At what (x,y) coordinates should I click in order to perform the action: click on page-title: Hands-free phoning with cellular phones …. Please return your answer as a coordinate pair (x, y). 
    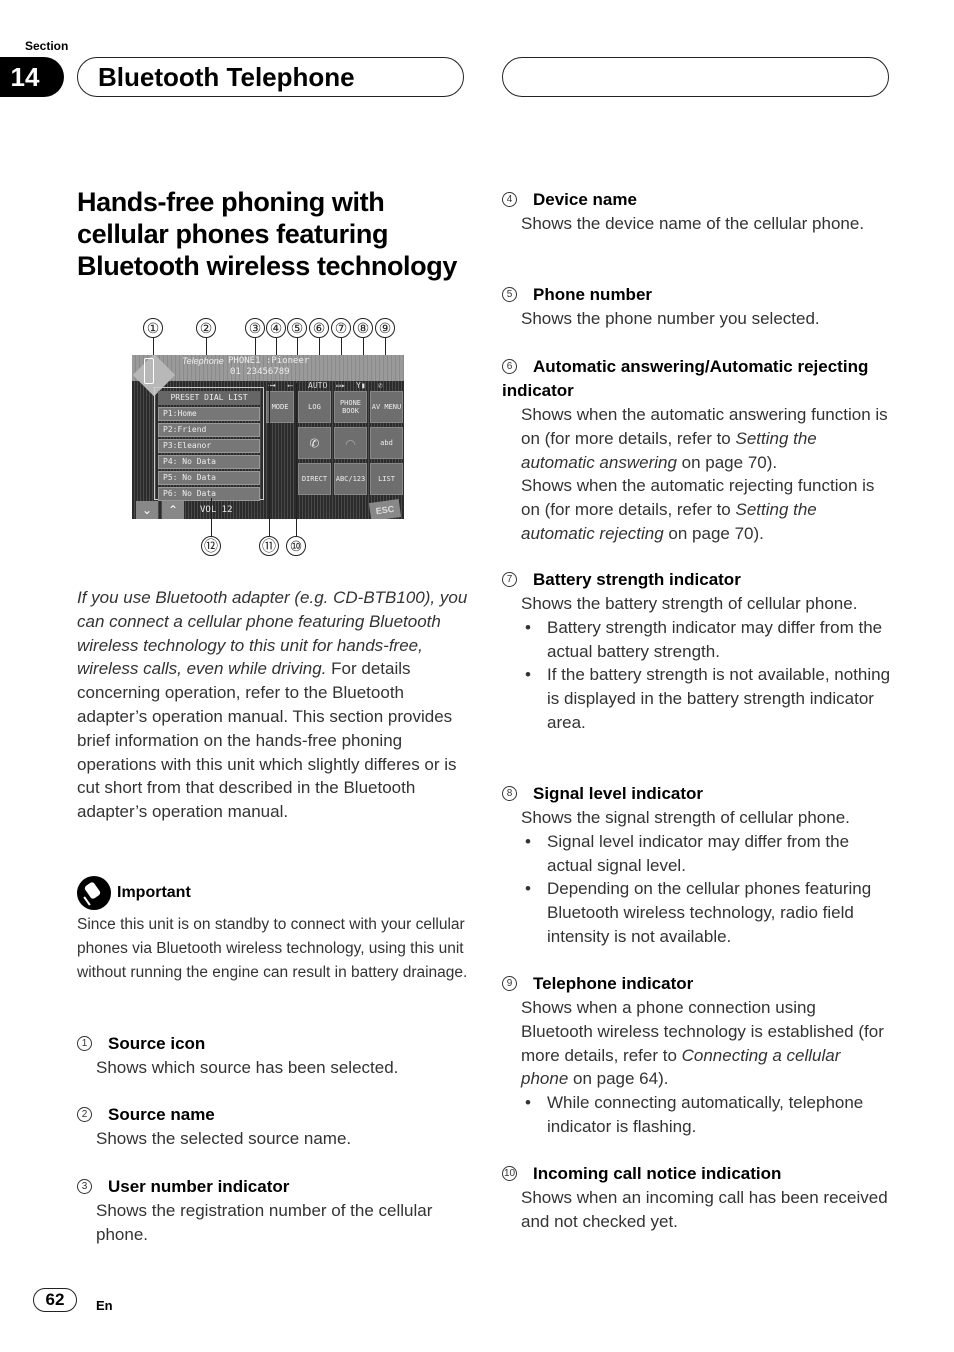
    Looking at the image, I should click on (267, 234).